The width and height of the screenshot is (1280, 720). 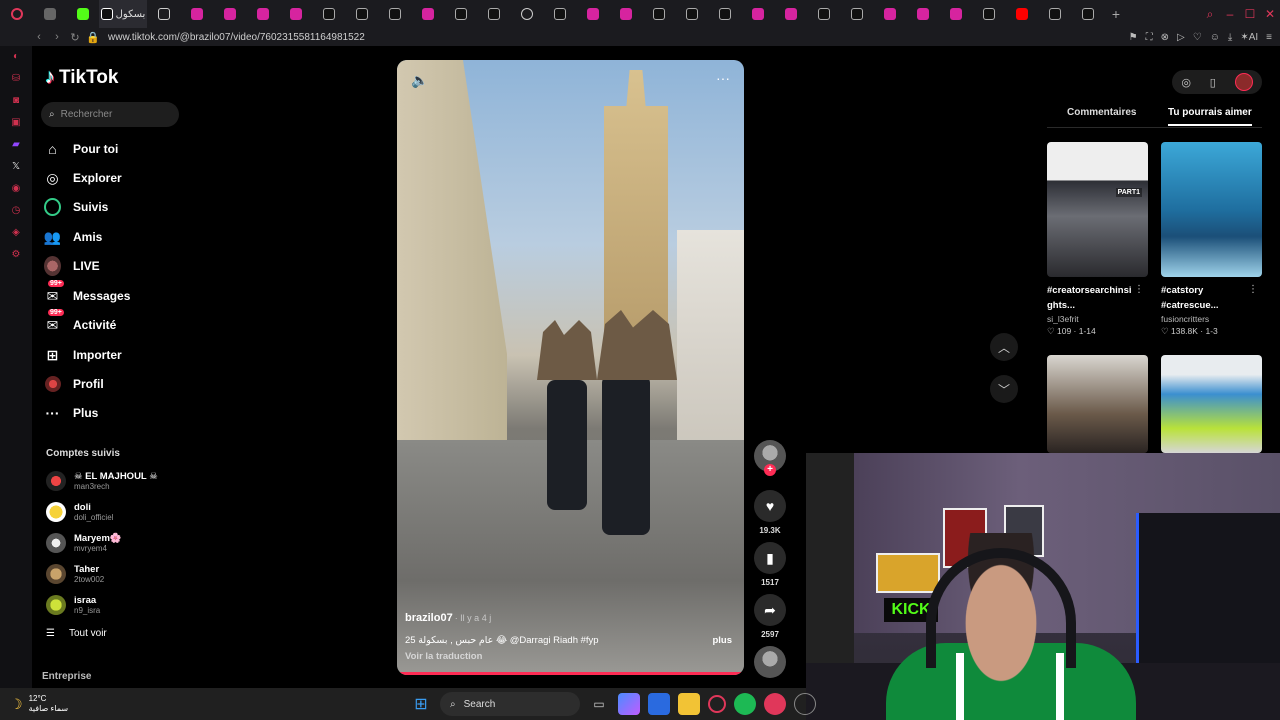 What do you see at coordinates (87, 294) in the screenshot?
I see `nav-messages: ✉ 99+ Messages` at bounding box center [87, 294].